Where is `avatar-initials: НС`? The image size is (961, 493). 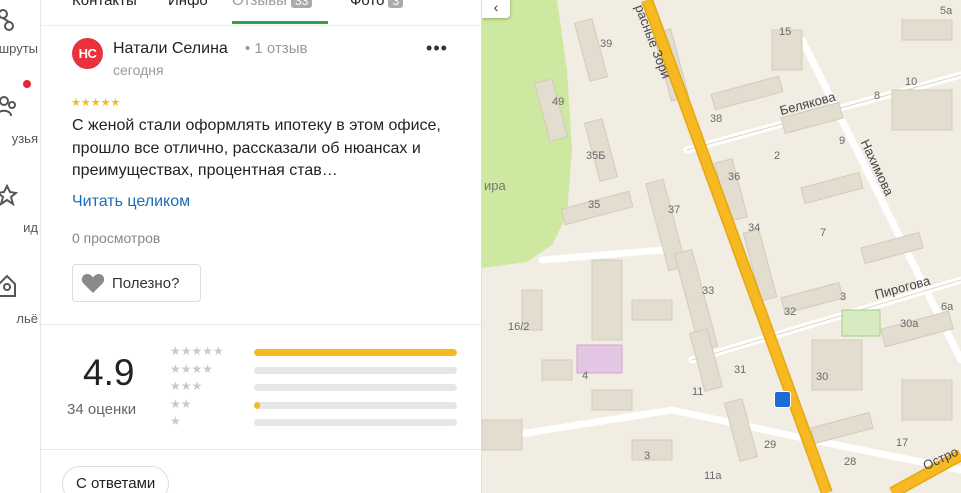
avatar-initials: НС is located at coordinates (87, 53).